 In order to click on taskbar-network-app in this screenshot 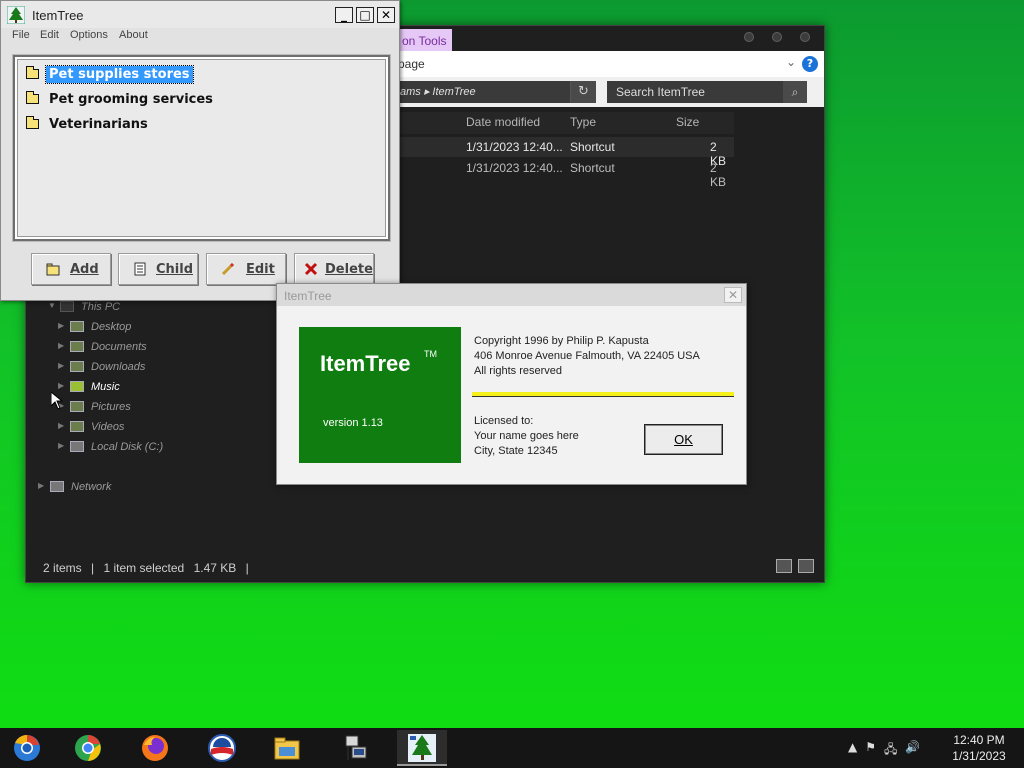, I will do `click(355, 748)`.